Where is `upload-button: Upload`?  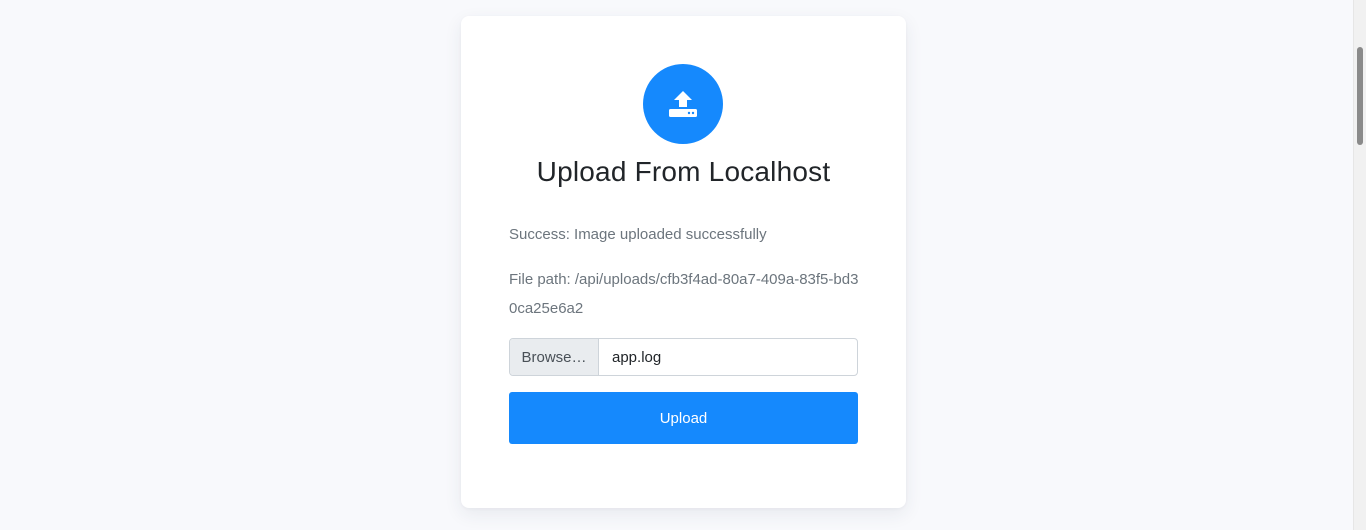 upload-button: Upload is located at coordinates (683, 418).